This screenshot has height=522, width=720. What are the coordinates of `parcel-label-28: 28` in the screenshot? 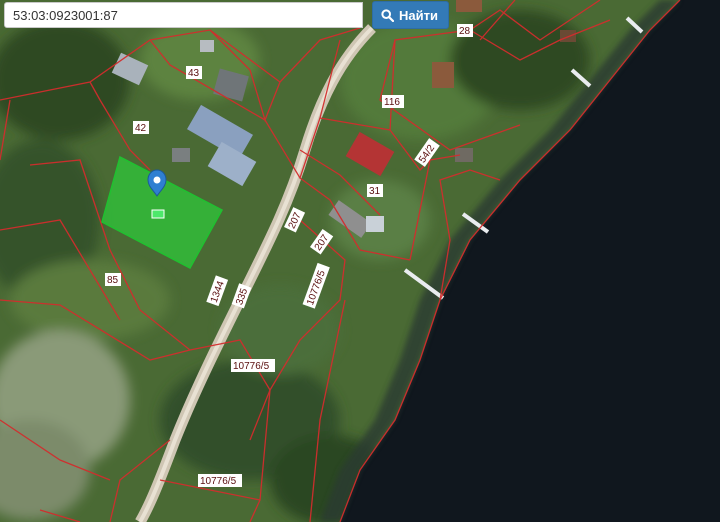 It's located at (465, 30).